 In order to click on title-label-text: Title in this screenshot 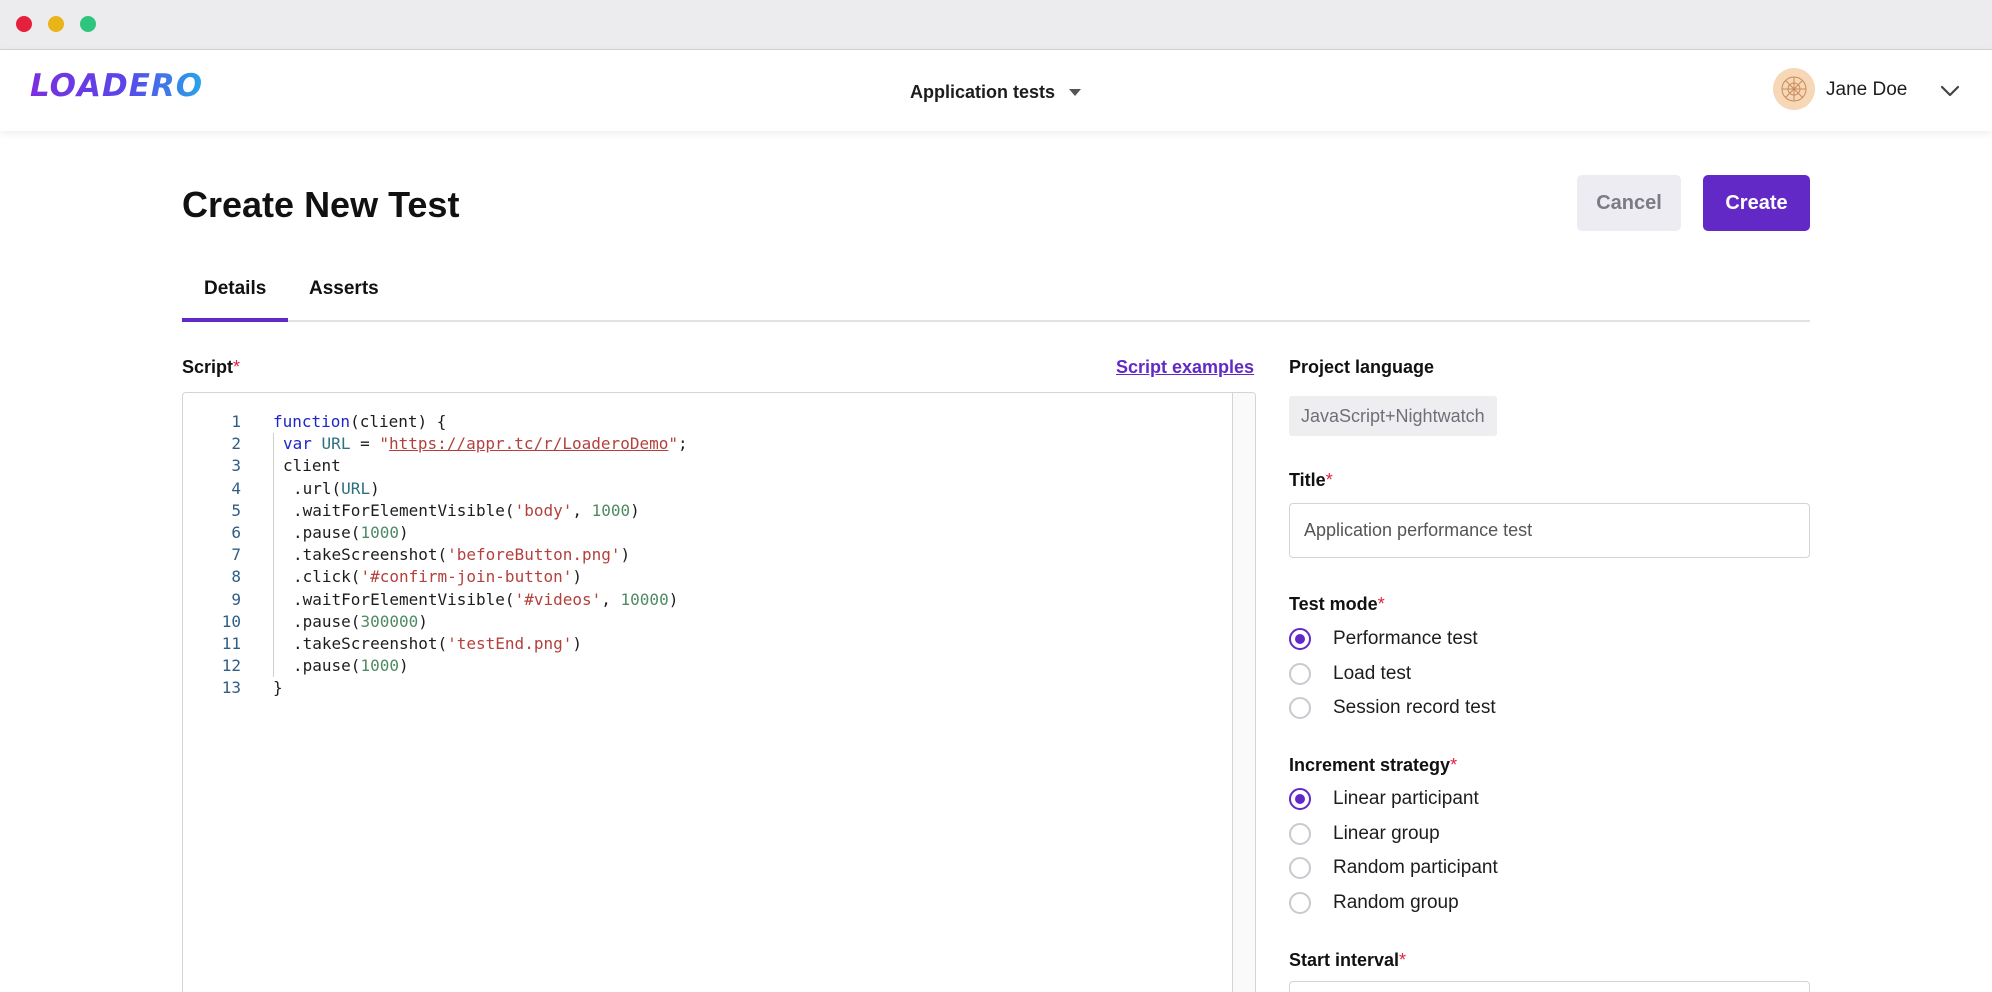, I will do `click(1307, 480)`.